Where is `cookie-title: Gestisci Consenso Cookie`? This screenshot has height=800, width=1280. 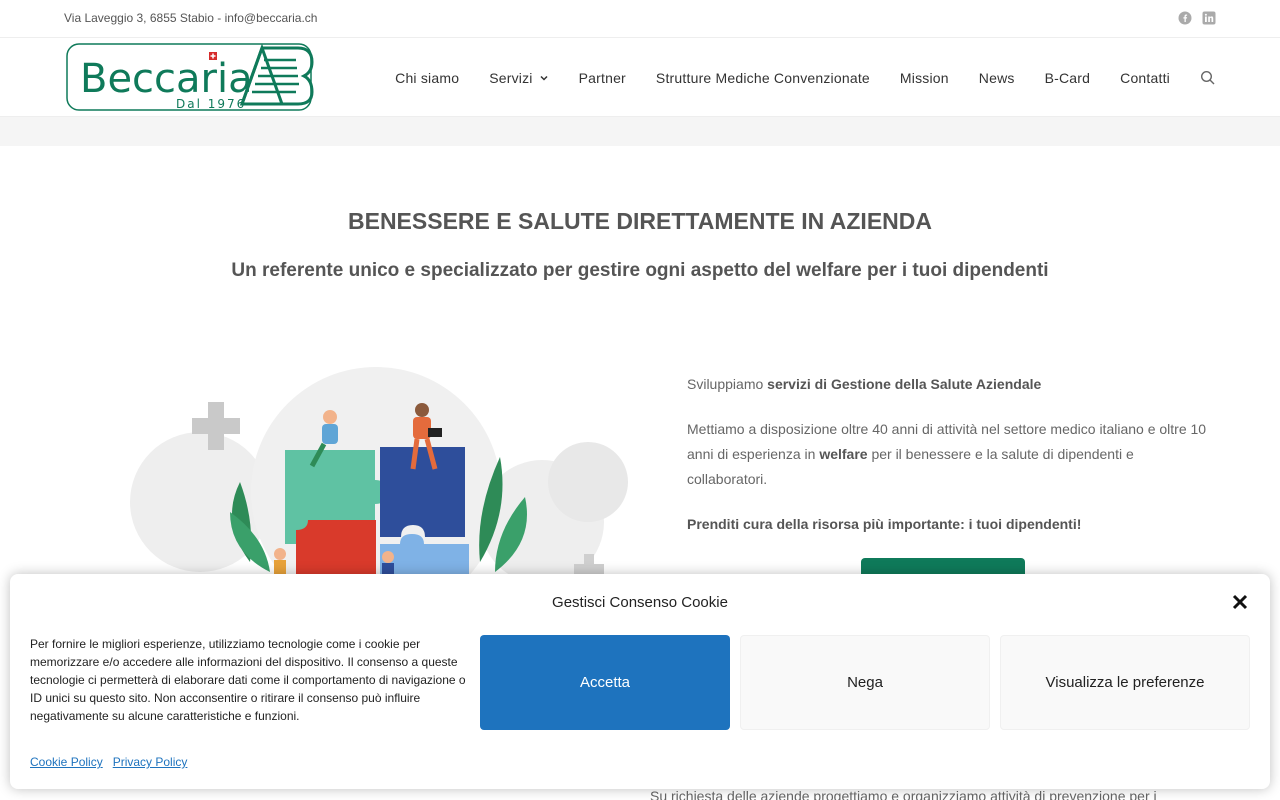
cookie-title: Gestisci Consenso Cookie is located at coordinates (640, 602).